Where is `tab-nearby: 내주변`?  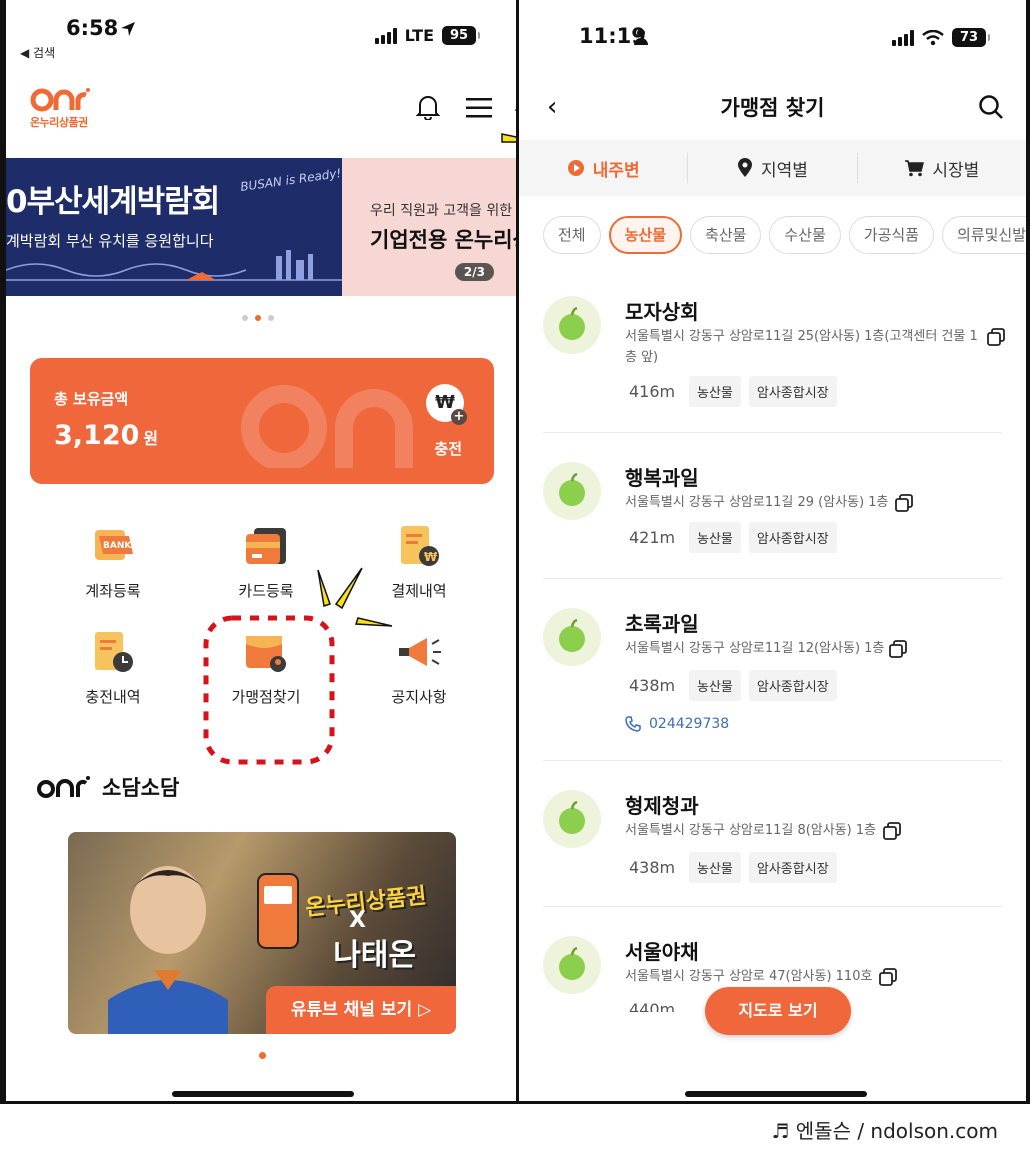
tab-nearby: 내주변 is located at coordinates (603, 168).